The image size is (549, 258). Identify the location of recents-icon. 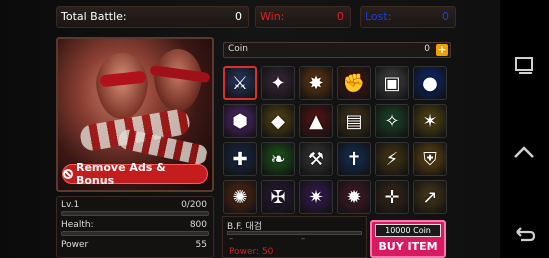
(524, 65).